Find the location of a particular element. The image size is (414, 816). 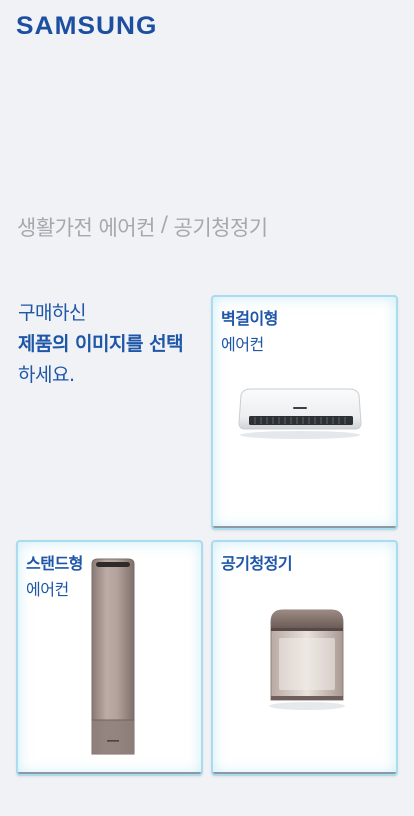

product-card-air-purifier: 공기청정기 is located at coordinates (304, 658).